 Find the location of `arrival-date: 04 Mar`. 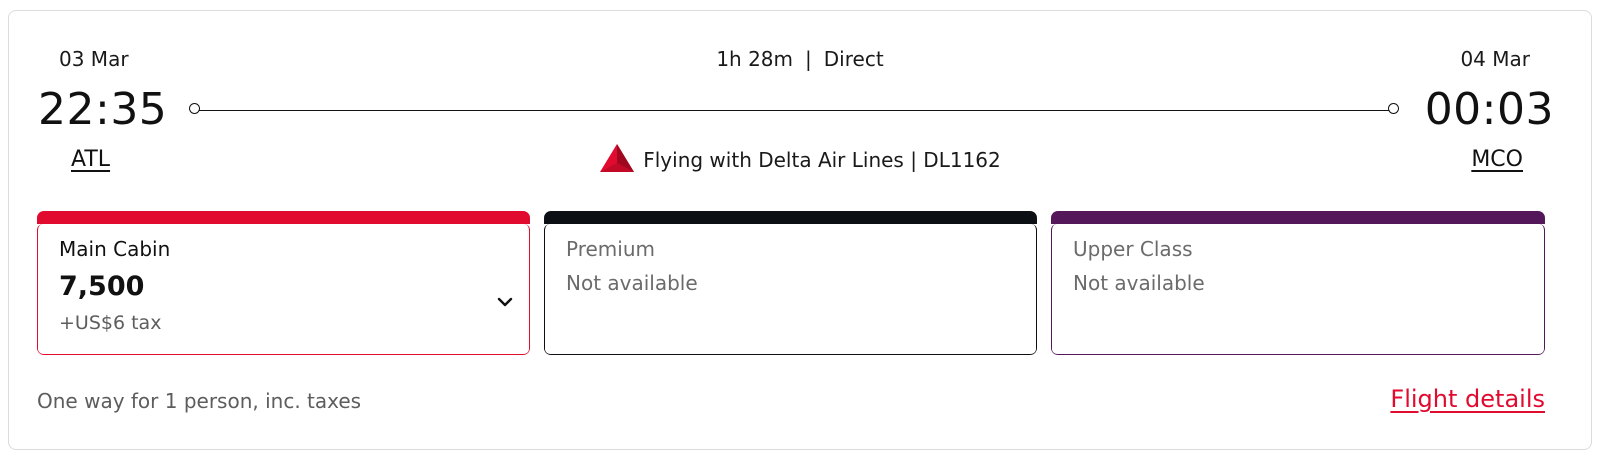

arrival-date: 04 Mar is located at coordinates (1495, 59).